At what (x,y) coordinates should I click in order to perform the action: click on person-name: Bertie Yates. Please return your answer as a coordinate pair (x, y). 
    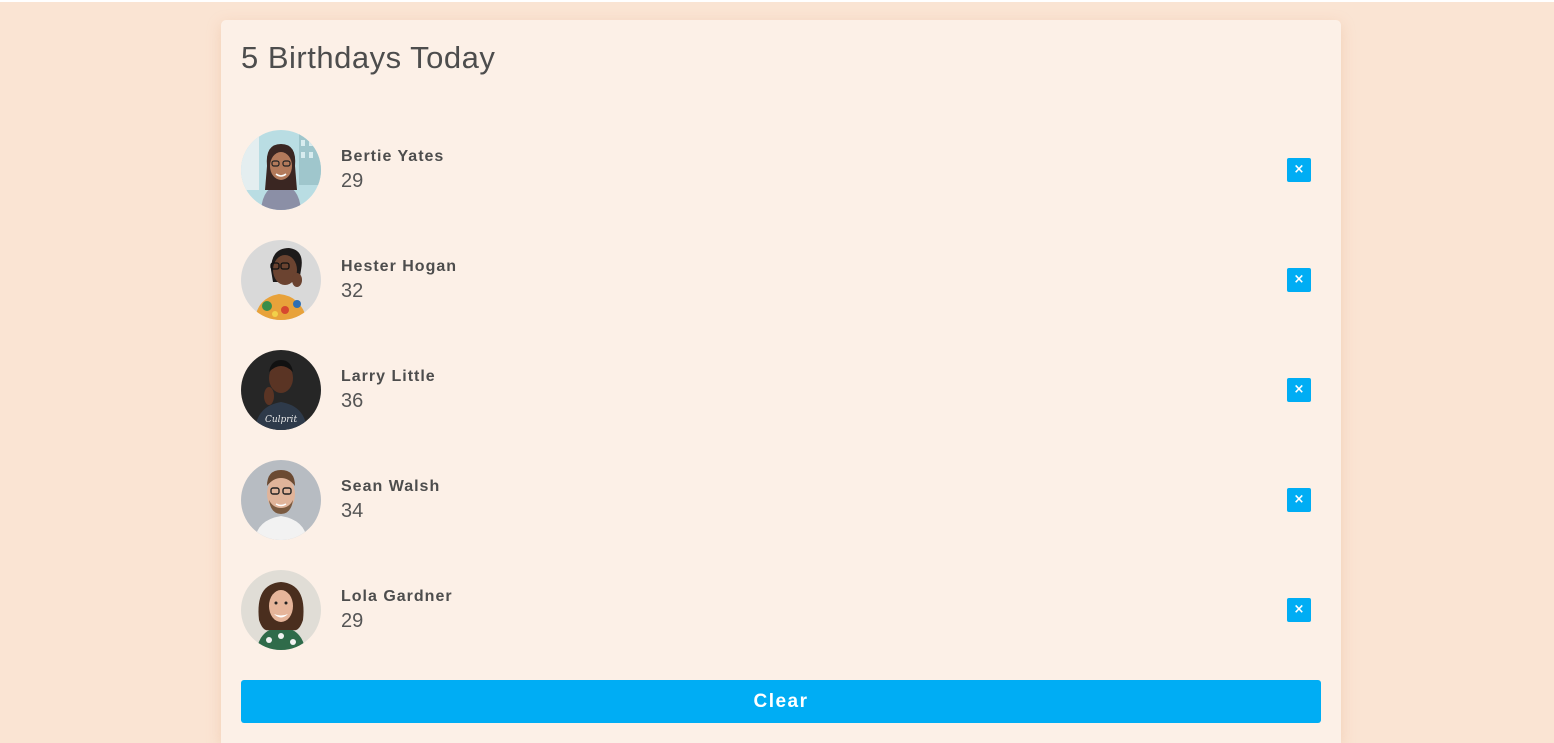
    Looking at the image, I should click on (393, 156).